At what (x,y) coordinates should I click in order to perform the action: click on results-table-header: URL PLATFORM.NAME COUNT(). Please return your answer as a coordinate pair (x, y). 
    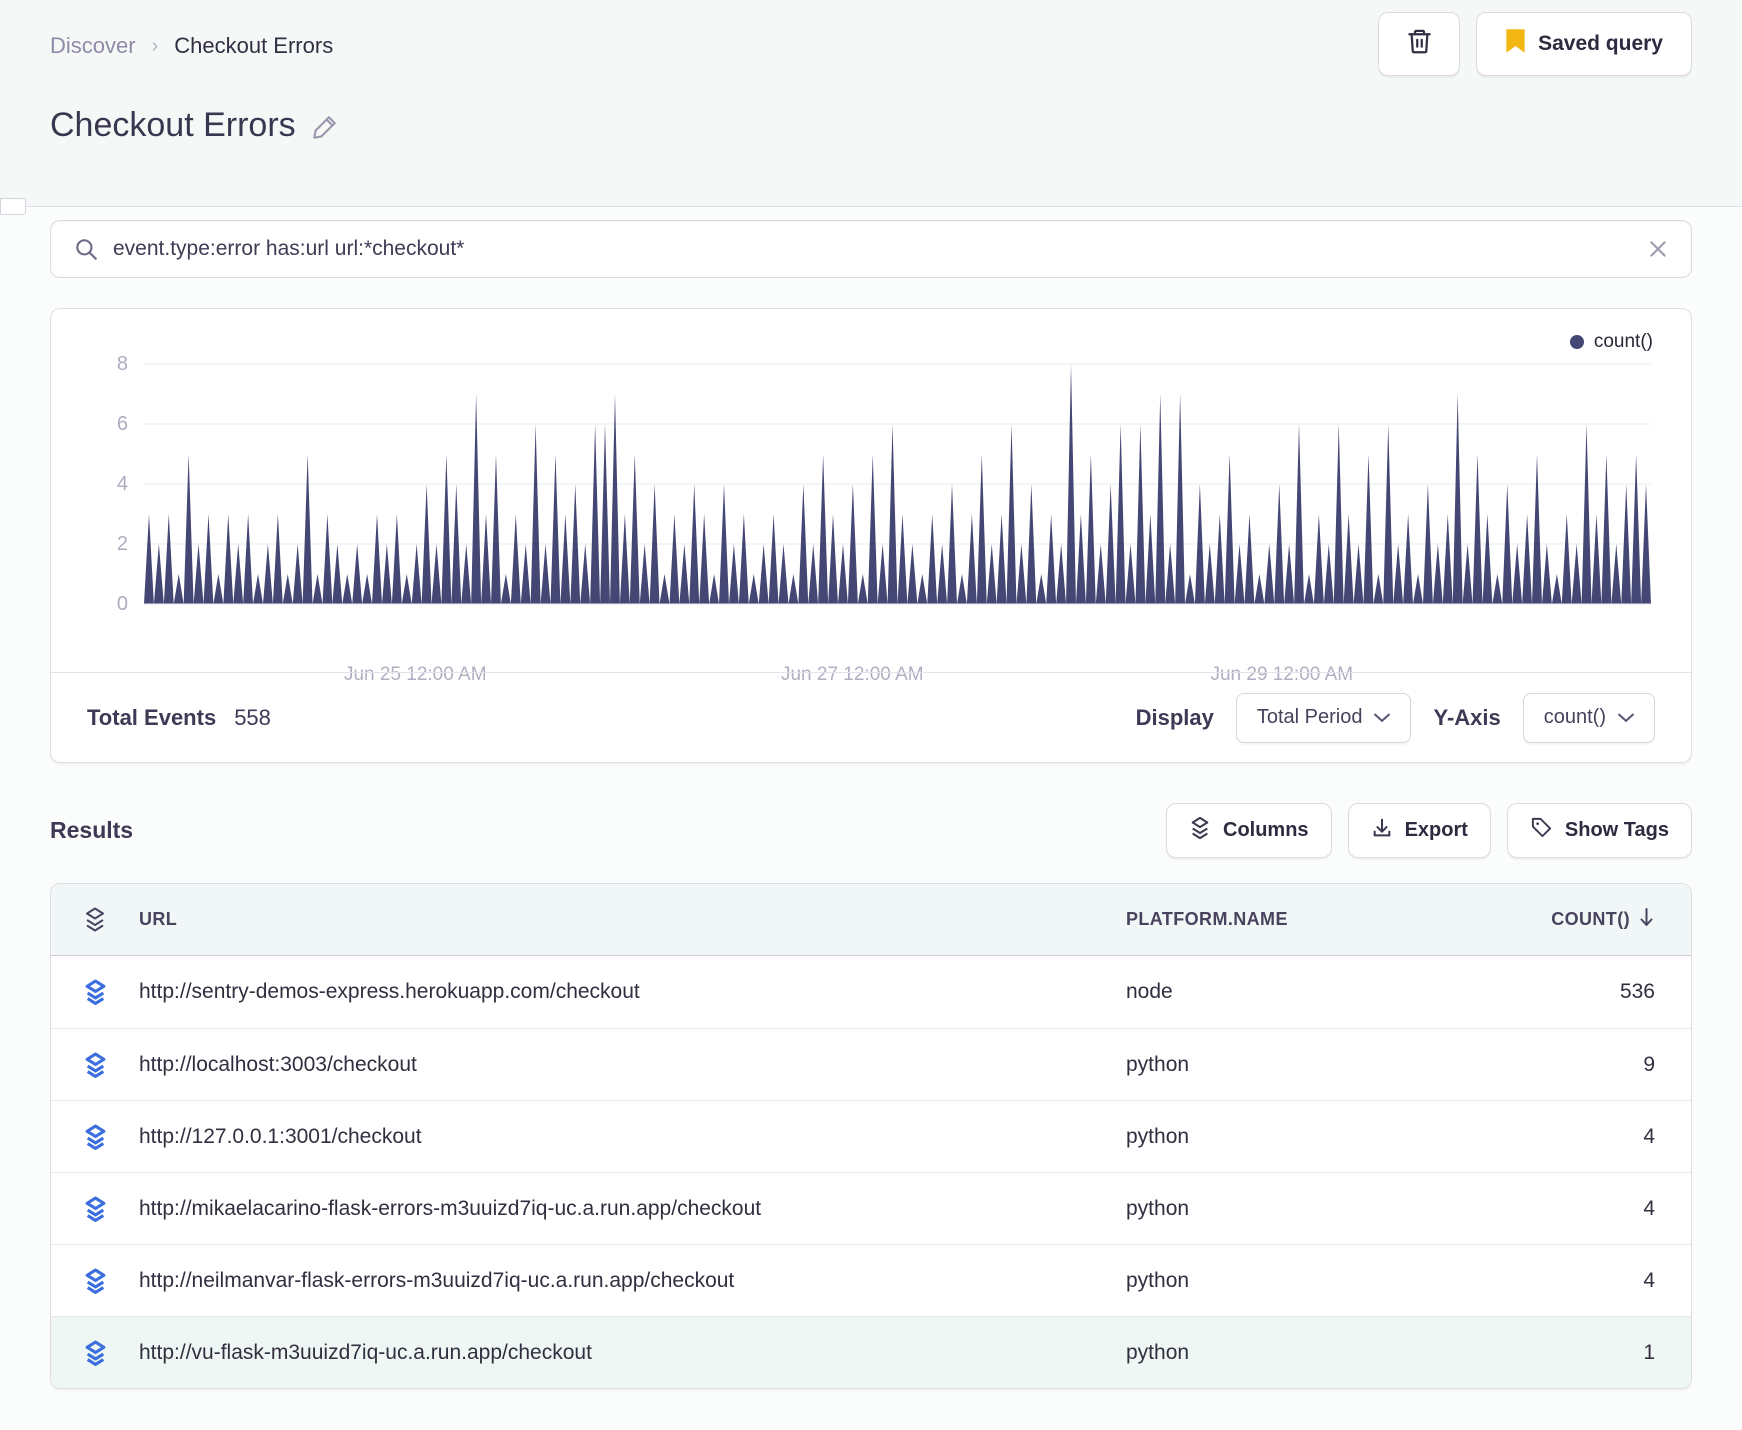
    Looking at the image, I should click on (871, 920).